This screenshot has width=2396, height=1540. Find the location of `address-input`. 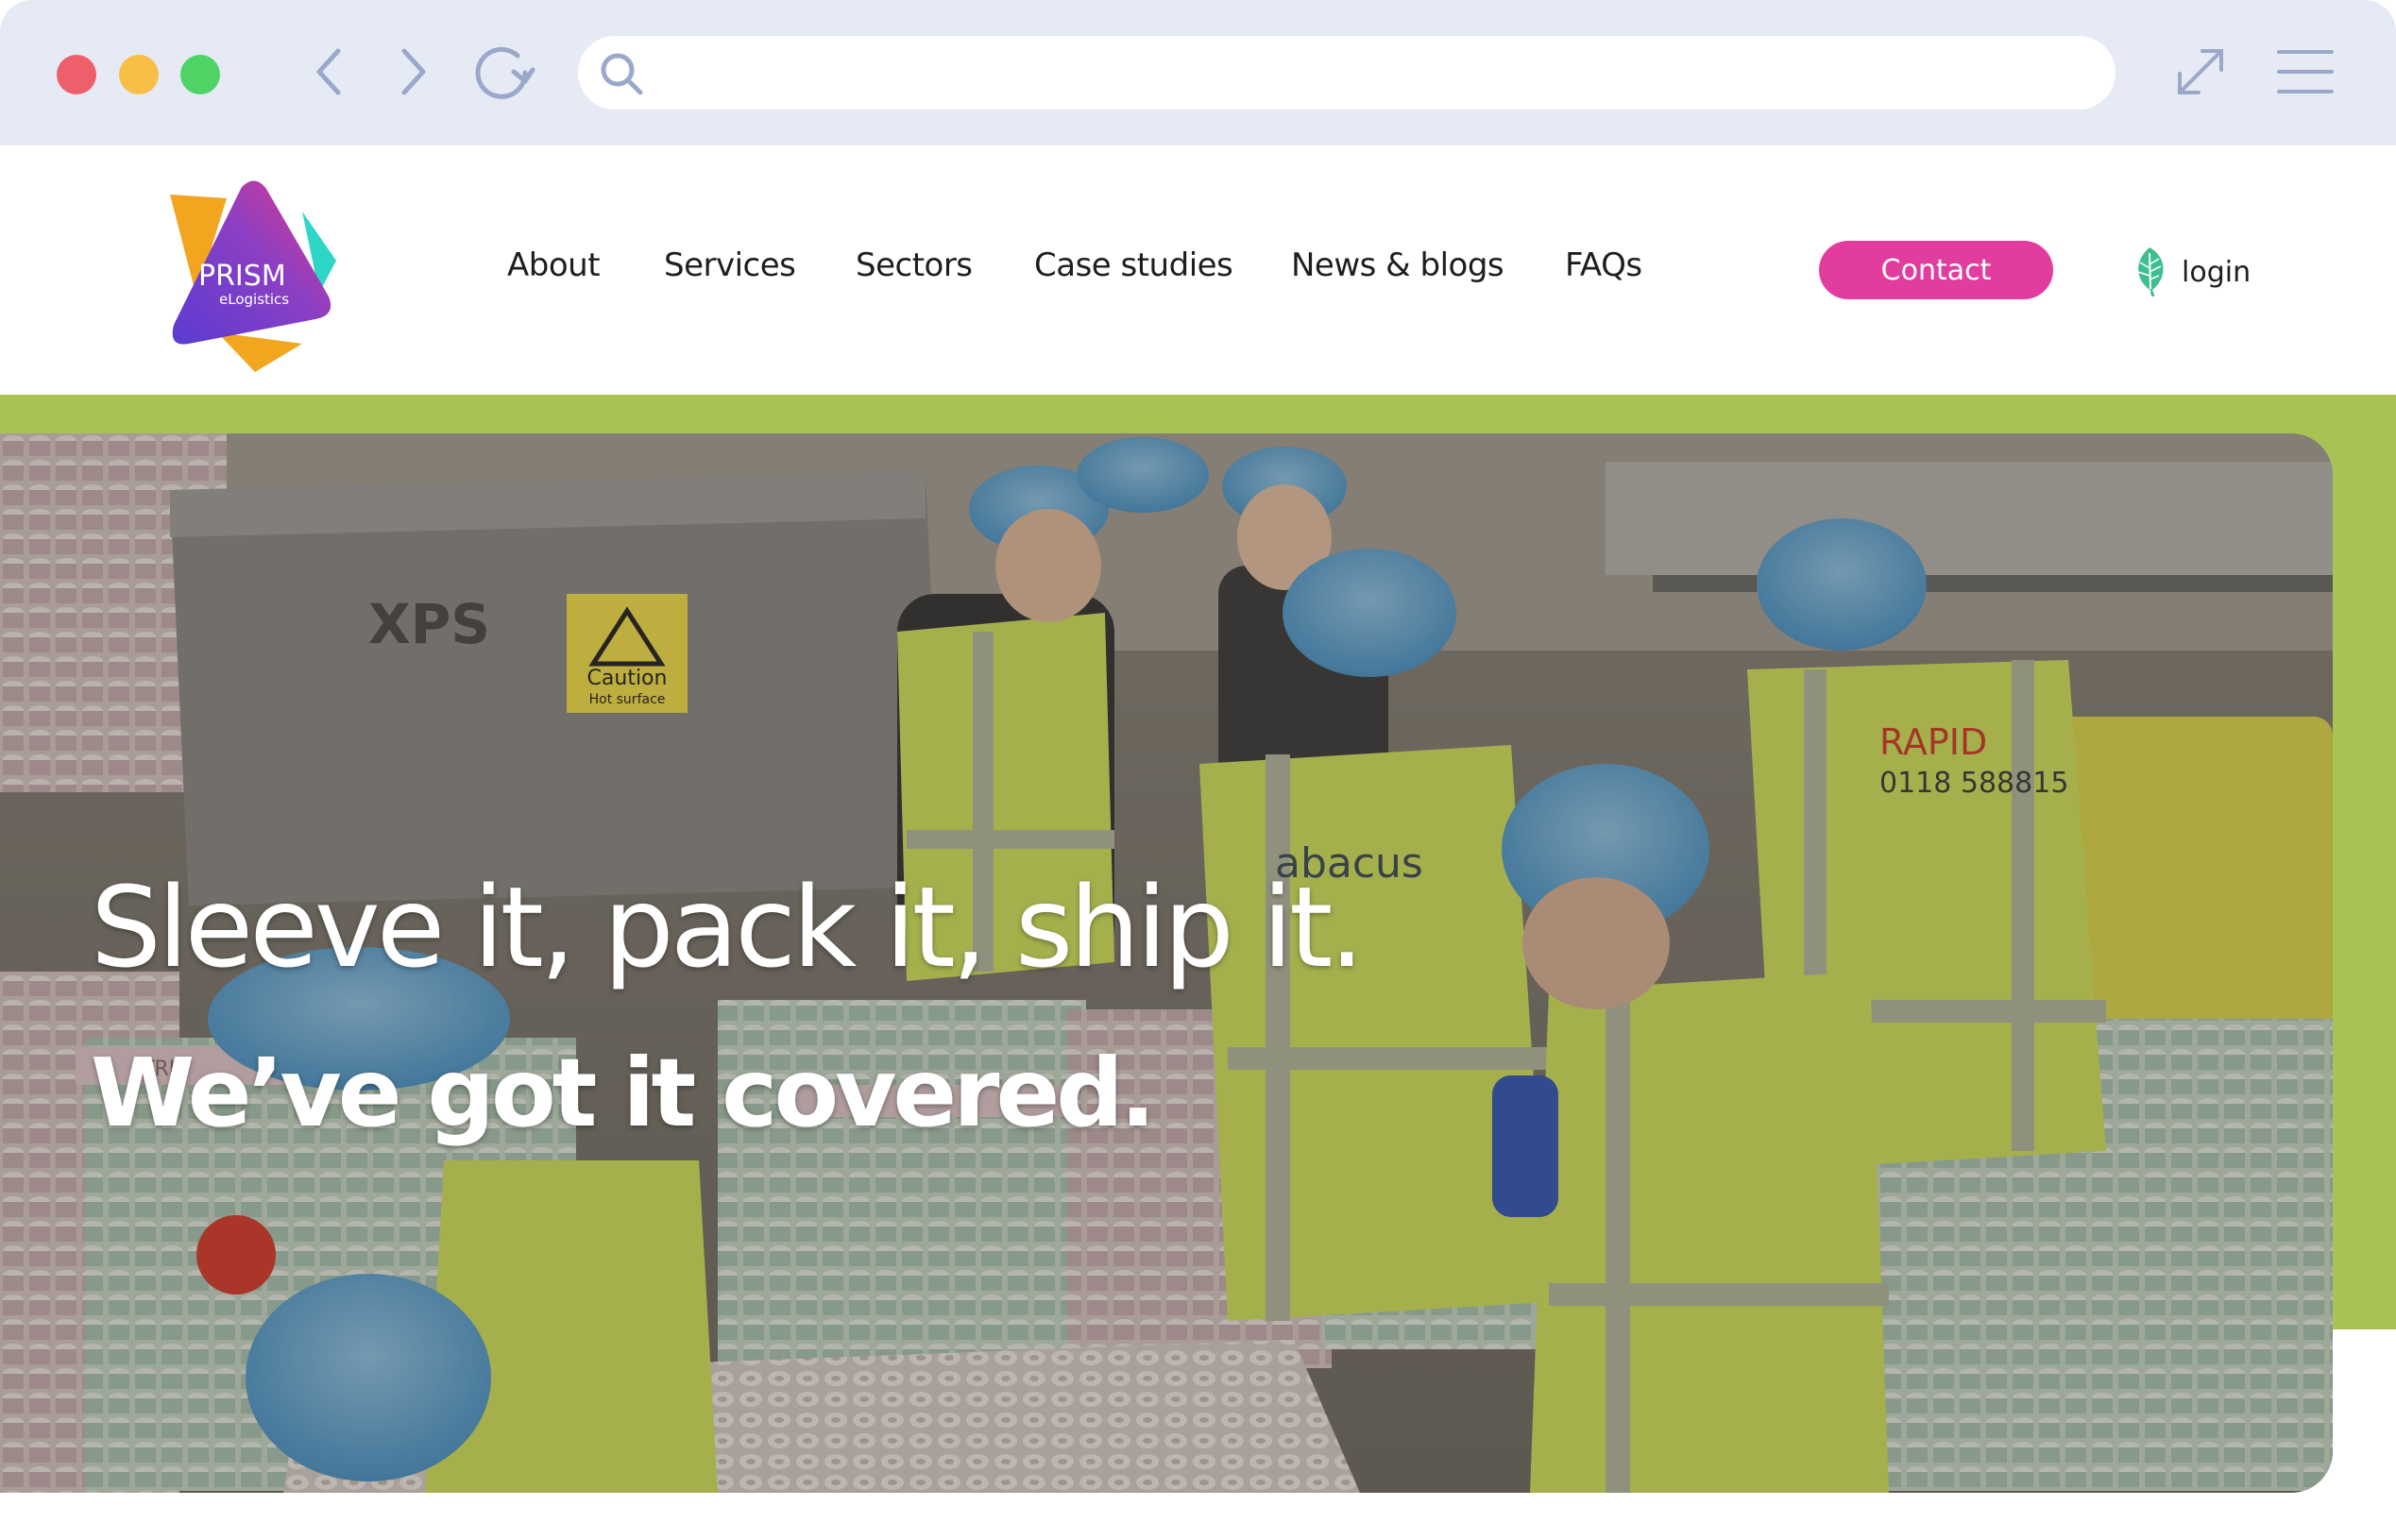

address-input is located at coordinates (1372, 73).